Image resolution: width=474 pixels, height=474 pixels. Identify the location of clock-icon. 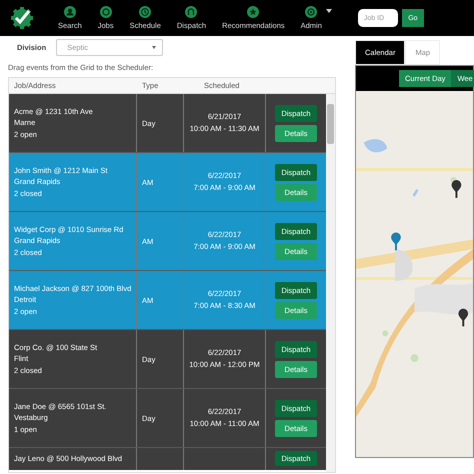
(145, 12).